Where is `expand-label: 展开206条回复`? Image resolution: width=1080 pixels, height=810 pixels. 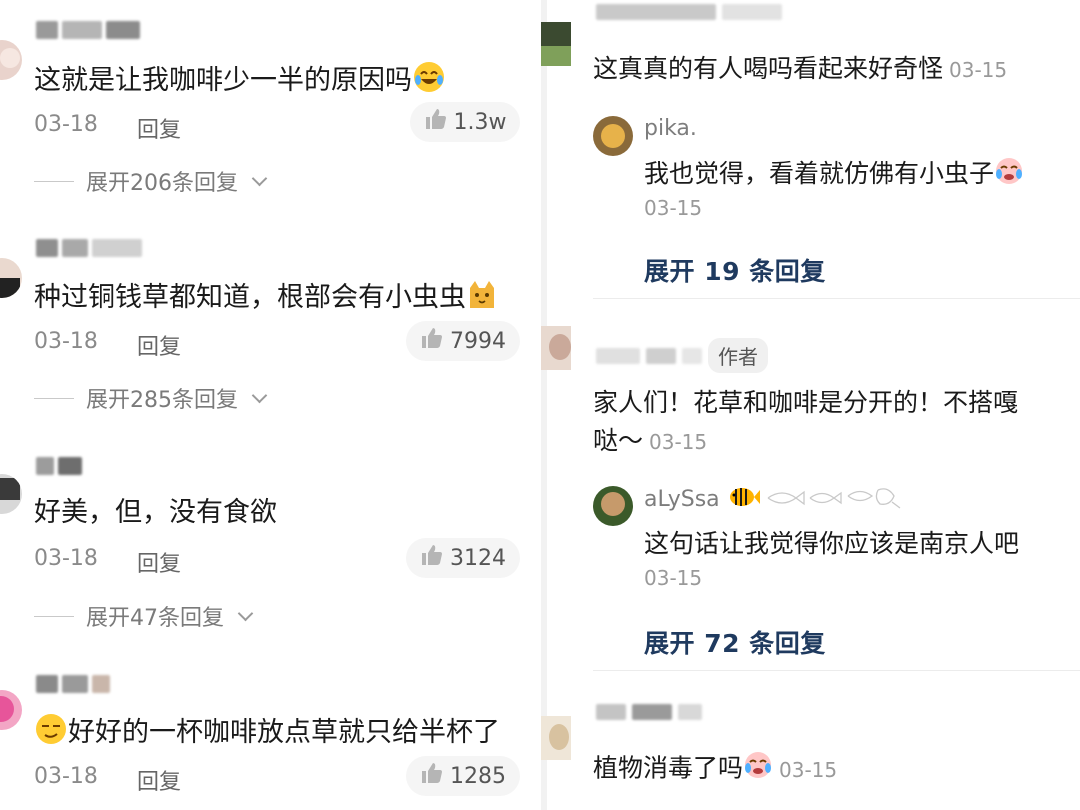 expand-label: 展开206条回复 is located at coordinates (162, 183).